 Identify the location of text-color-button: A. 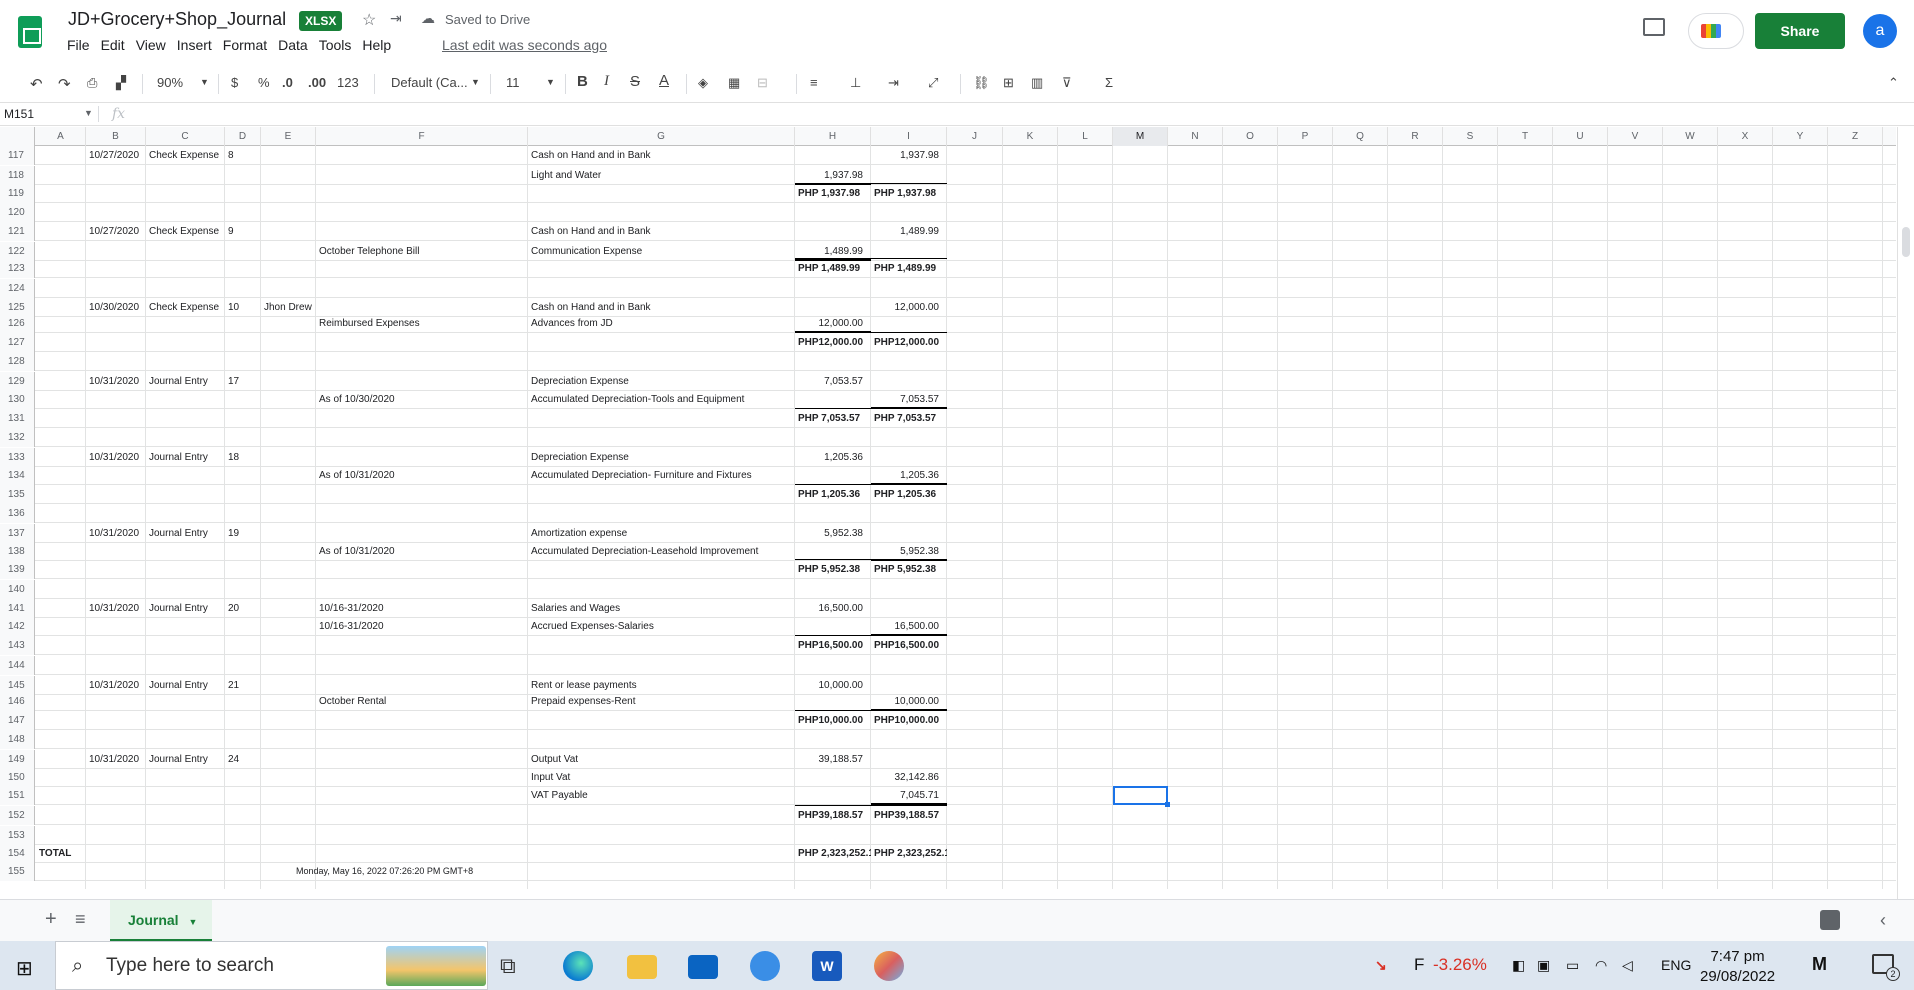
(664, 80).